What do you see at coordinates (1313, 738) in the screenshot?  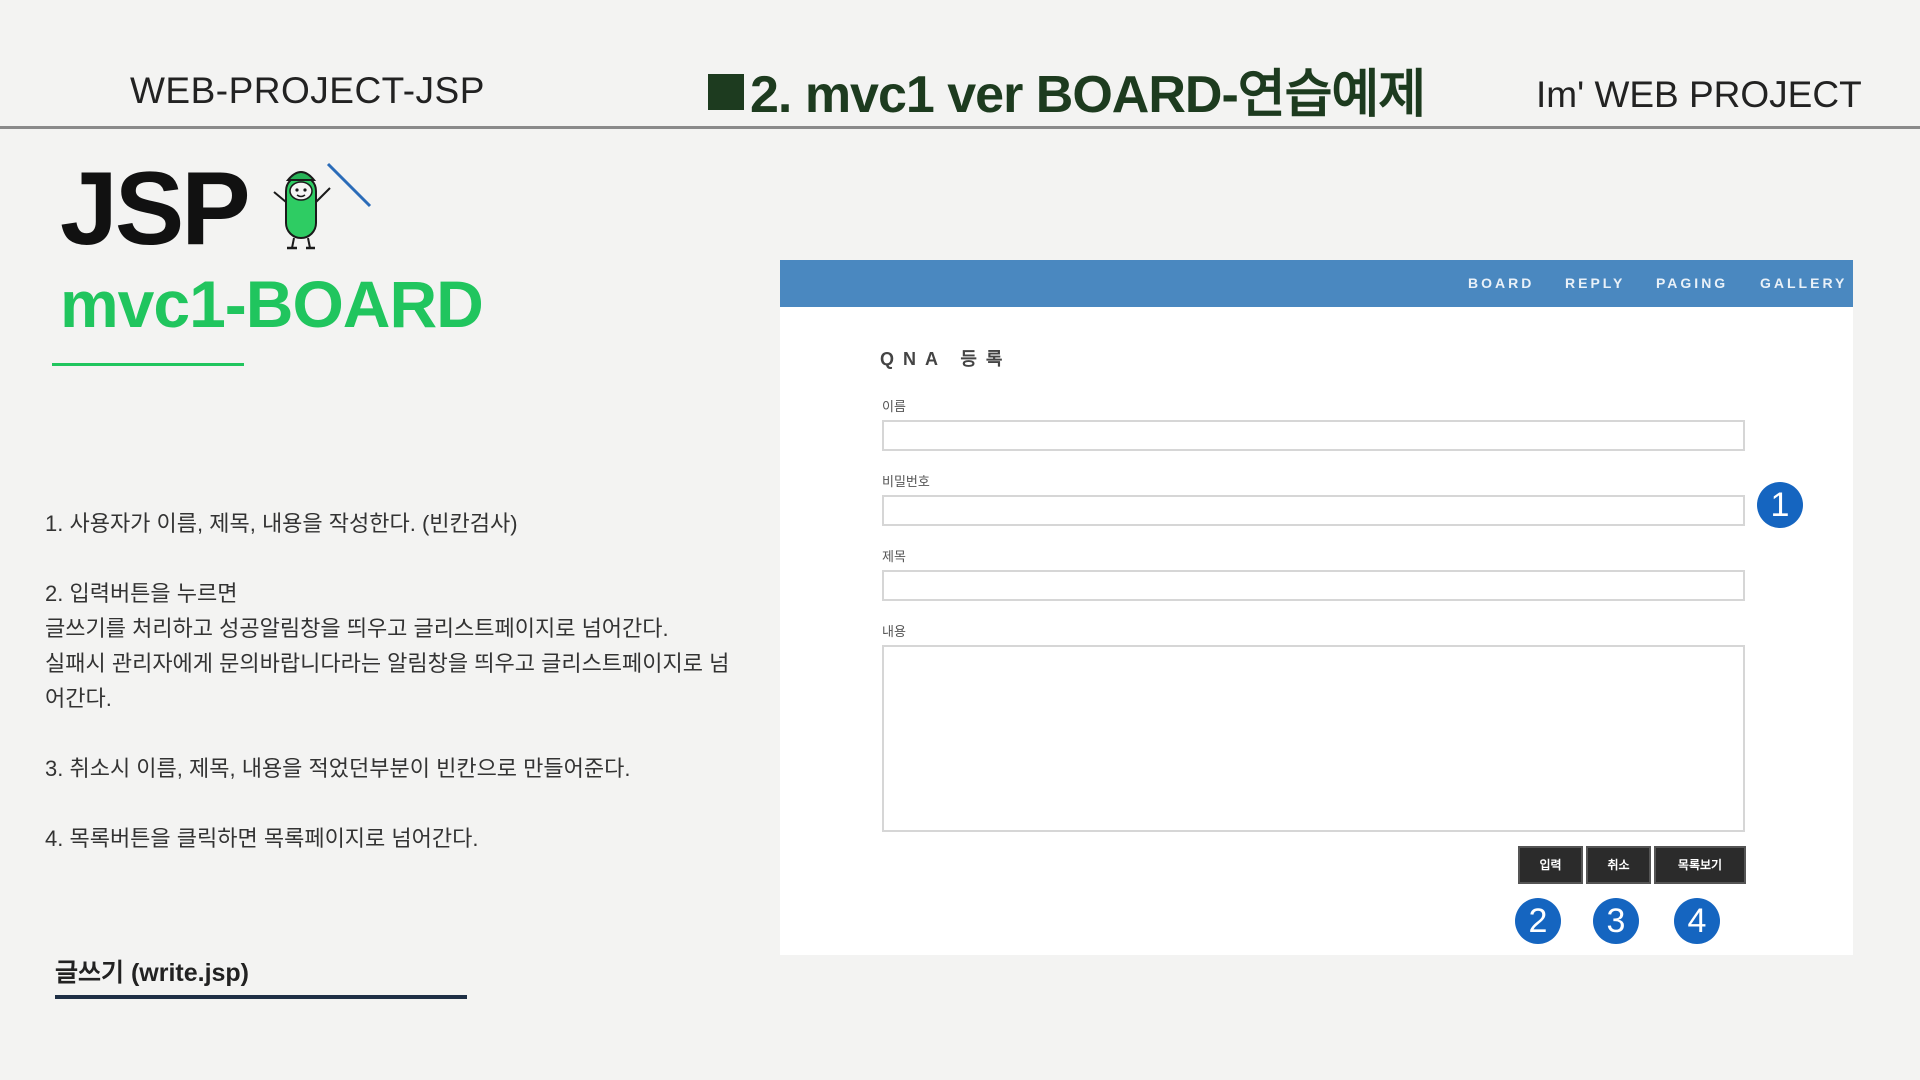 I see `content-textarea` at bounding box center [1313, 738].